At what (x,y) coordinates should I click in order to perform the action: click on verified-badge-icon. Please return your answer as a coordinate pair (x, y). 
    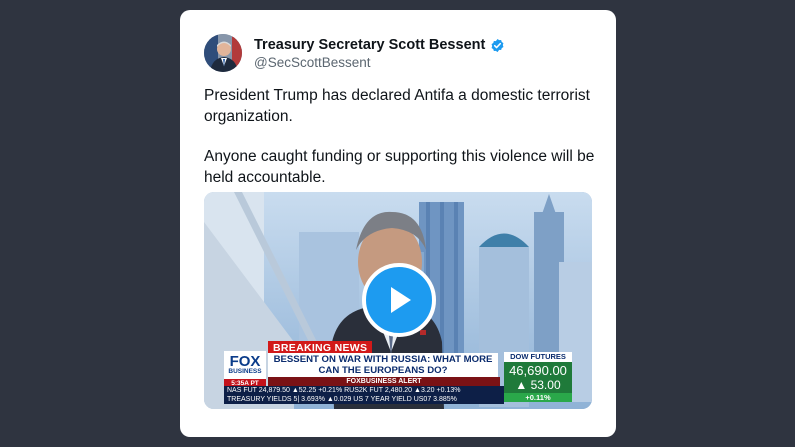
    Looking at the image, I should click on (497, 45).